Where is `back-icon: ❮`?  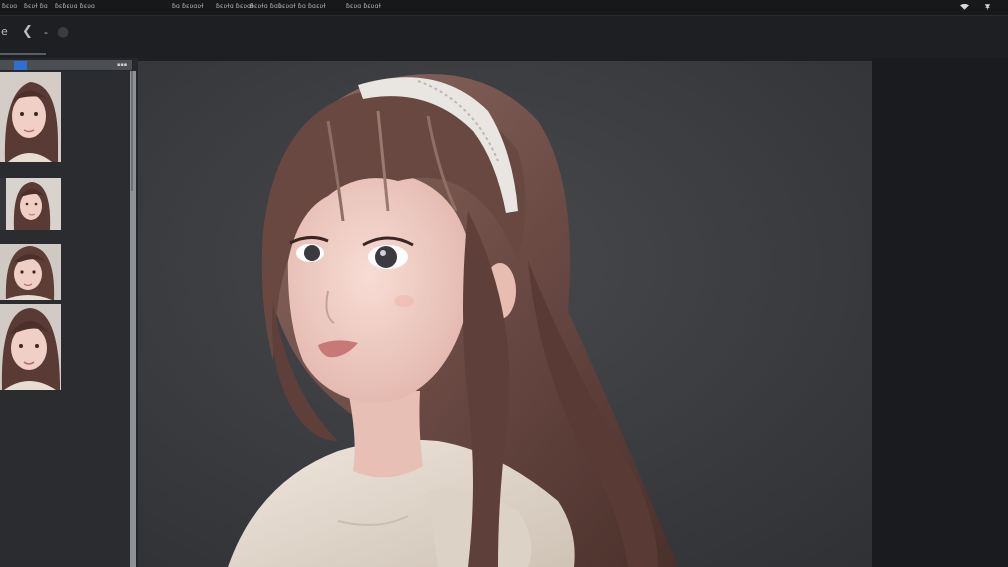
back-icon: ❮ is located at coordinates (27, 32).